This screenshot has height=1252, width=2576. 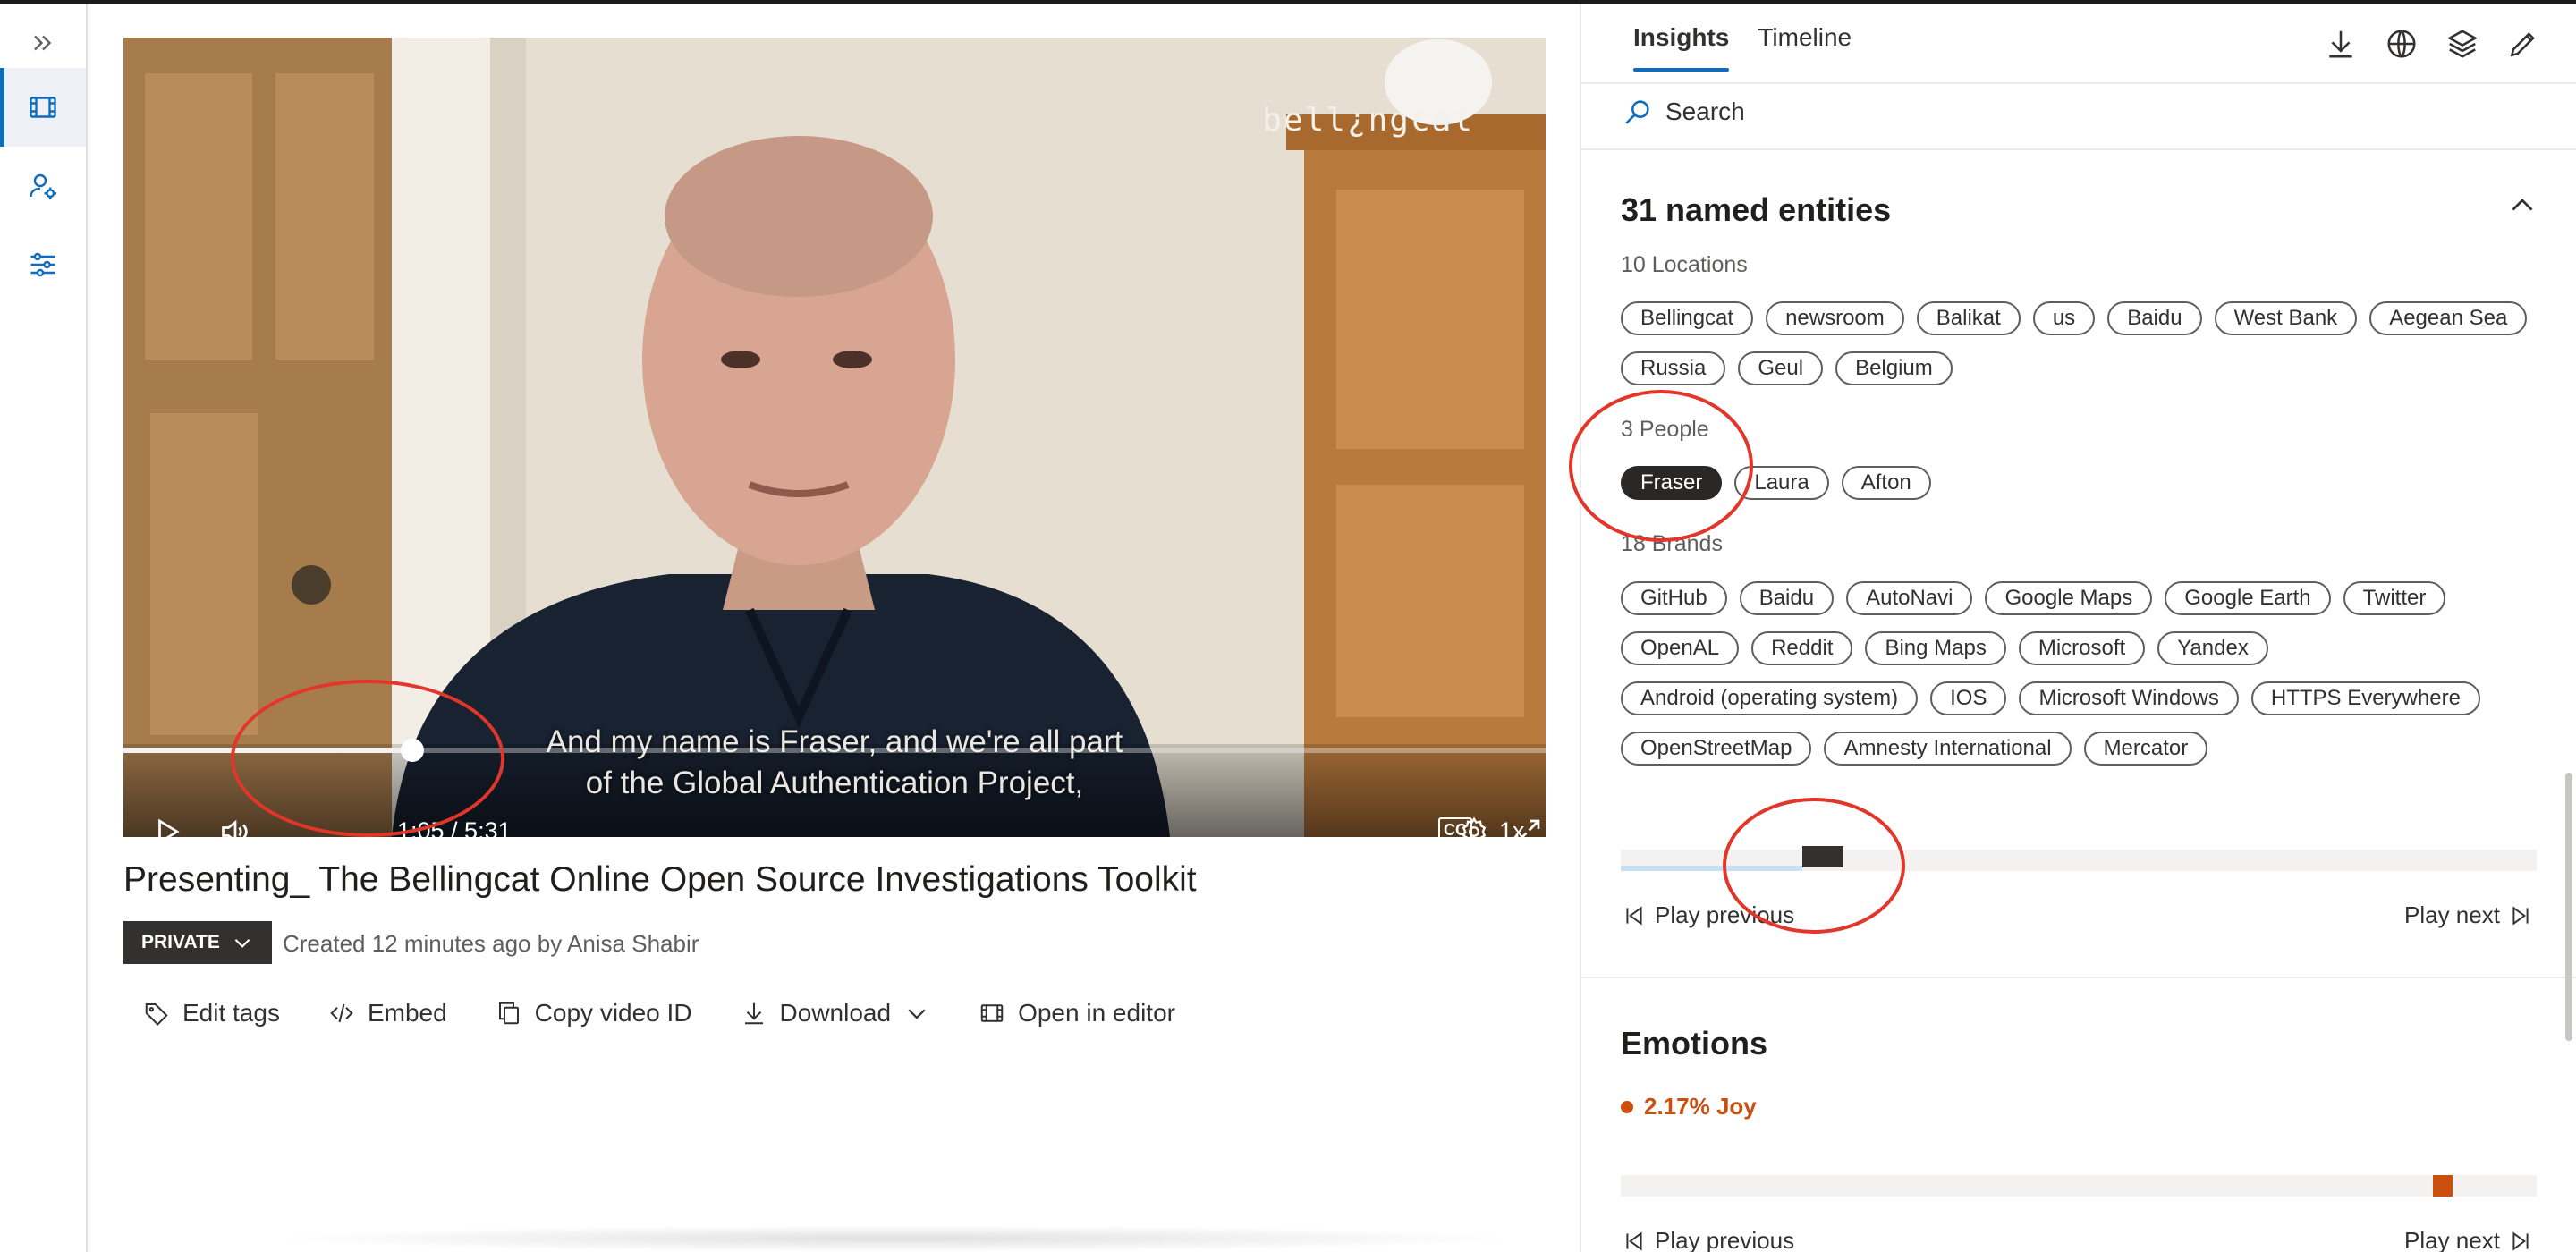 What do you see at coordinates (1968, 318) in the screenshot?
I see `location-chip: Balikat` at bounding box center [1968, 318].